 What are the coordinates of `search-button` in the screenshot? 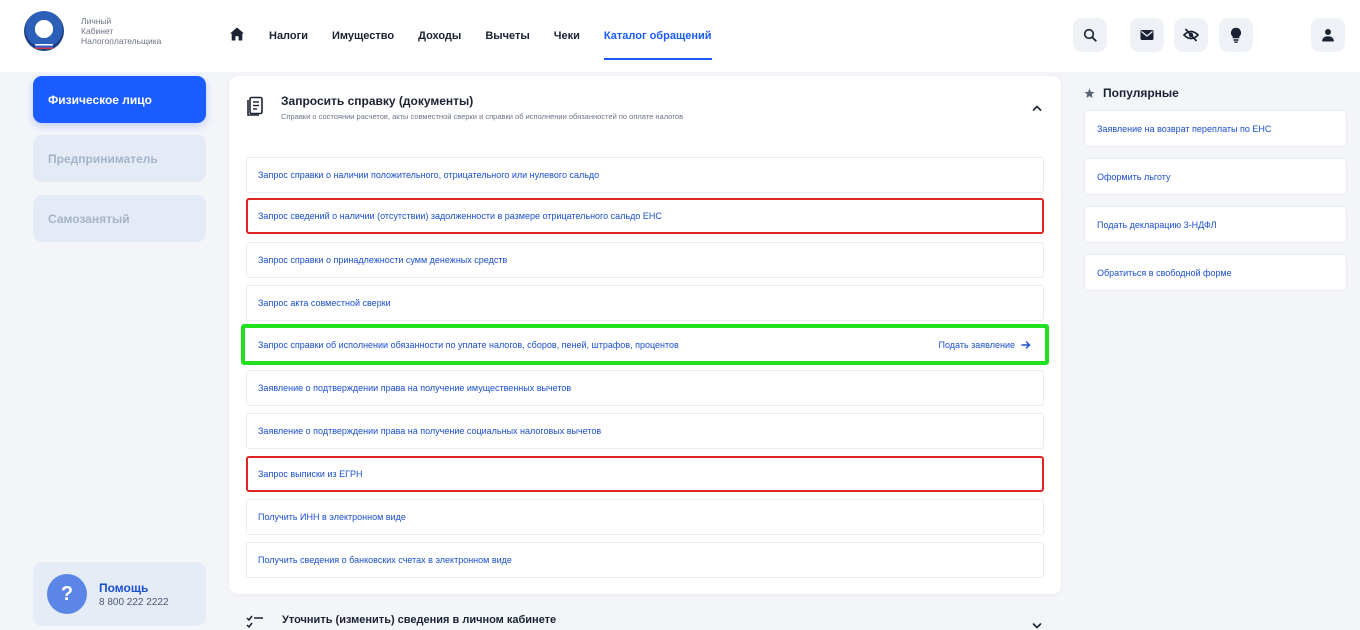 It's located at (1090, 35).